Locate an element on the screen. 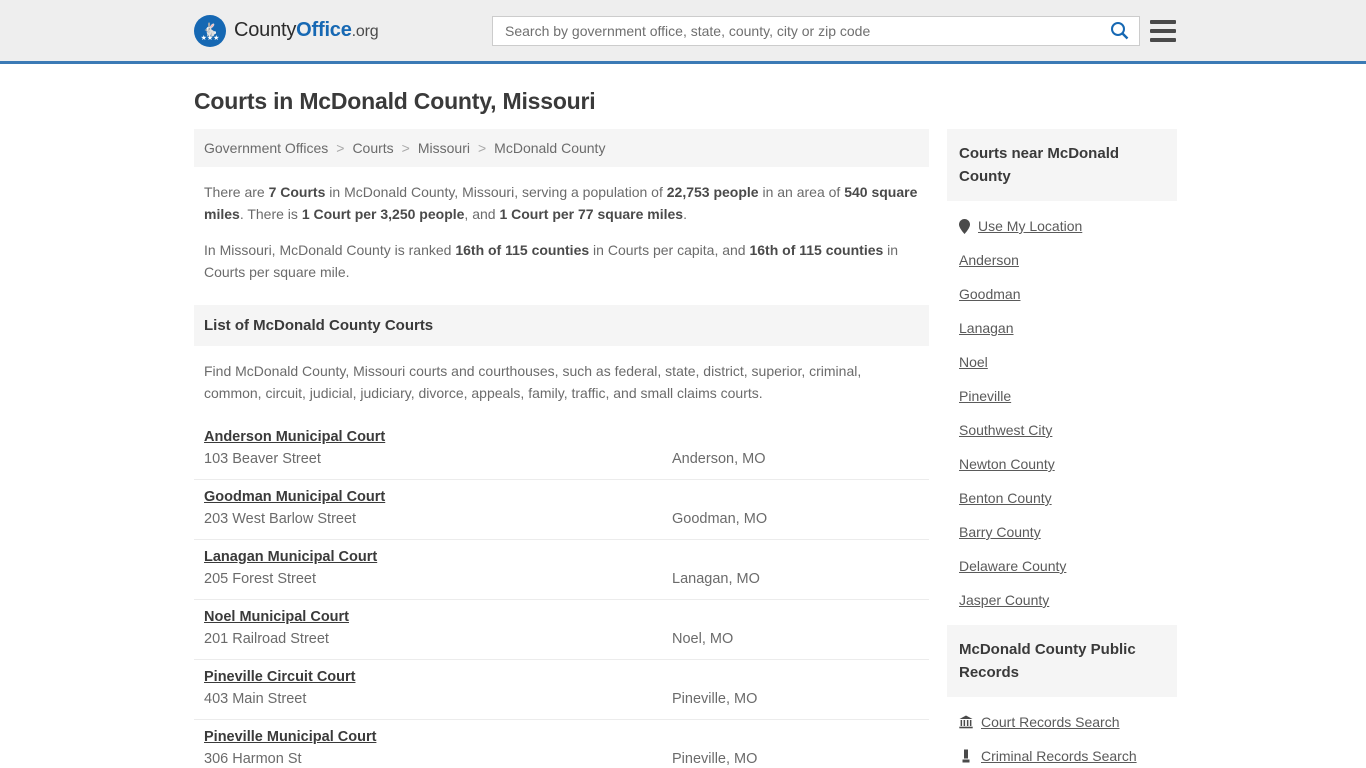  stat-value: 1 Court per 3,250 people is located at coordinates (383, 214).